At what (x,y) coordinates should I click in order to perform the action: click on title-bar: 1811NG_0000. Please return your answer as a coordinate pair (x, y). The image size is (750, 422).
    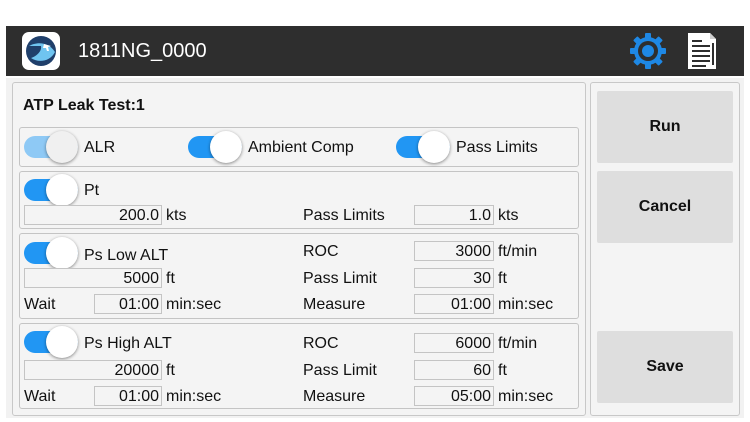
    Looking at the image, I should click on (375, 51).